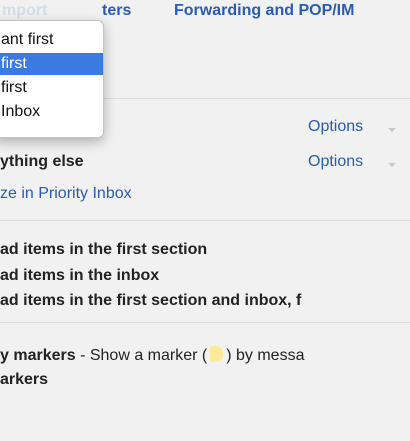 The height and width of the screenshot is (441, 410). Describe the element at coordinates (335, 162) in the screenshot. I see `section-2-options-link: Options` at that location.